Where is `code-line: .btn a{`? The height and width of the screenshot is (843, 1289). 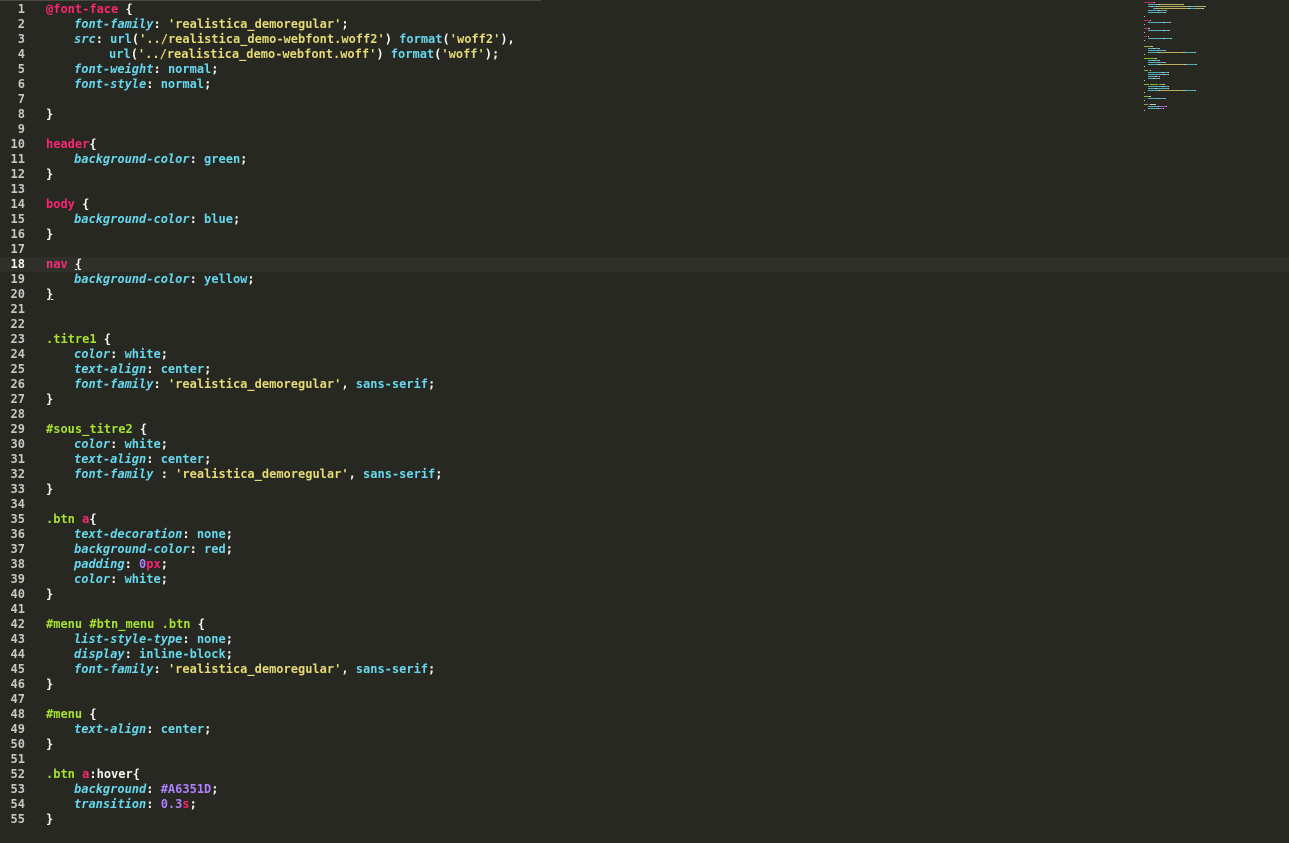 code-line: .btn a{ is located at coordinates (592, 519).